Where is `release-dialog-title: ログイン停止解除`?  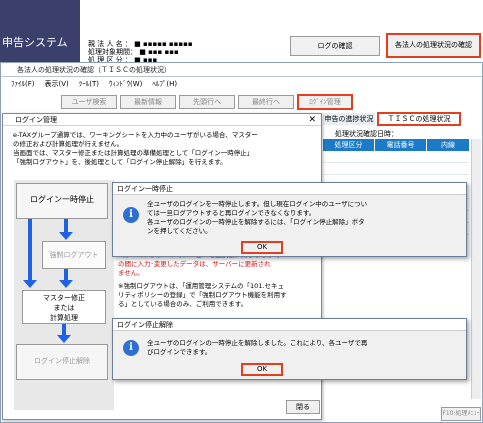 release-dialog-title: ログイン停止解除 is located at coordinates (289, 325).